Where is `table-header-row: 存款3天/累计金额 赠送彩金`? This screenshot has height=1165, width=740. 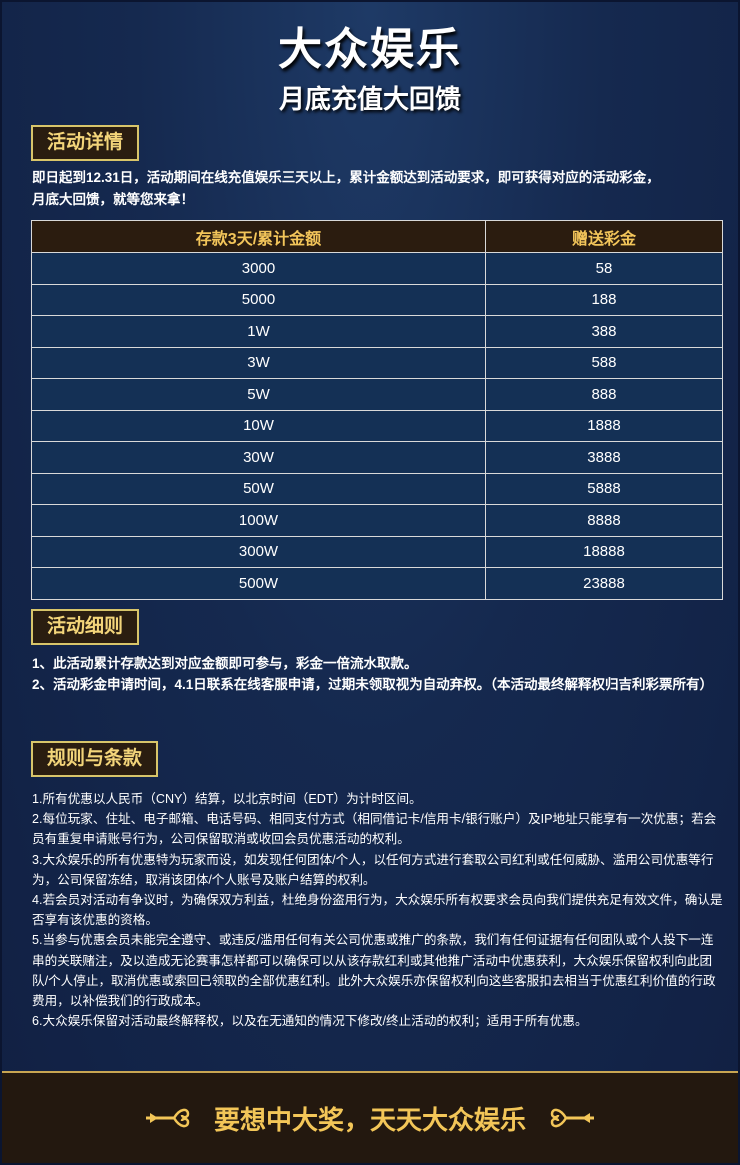 table-header-row: 存款3天/累计金额 赠送彩金 is located at coordinates (377, 236).